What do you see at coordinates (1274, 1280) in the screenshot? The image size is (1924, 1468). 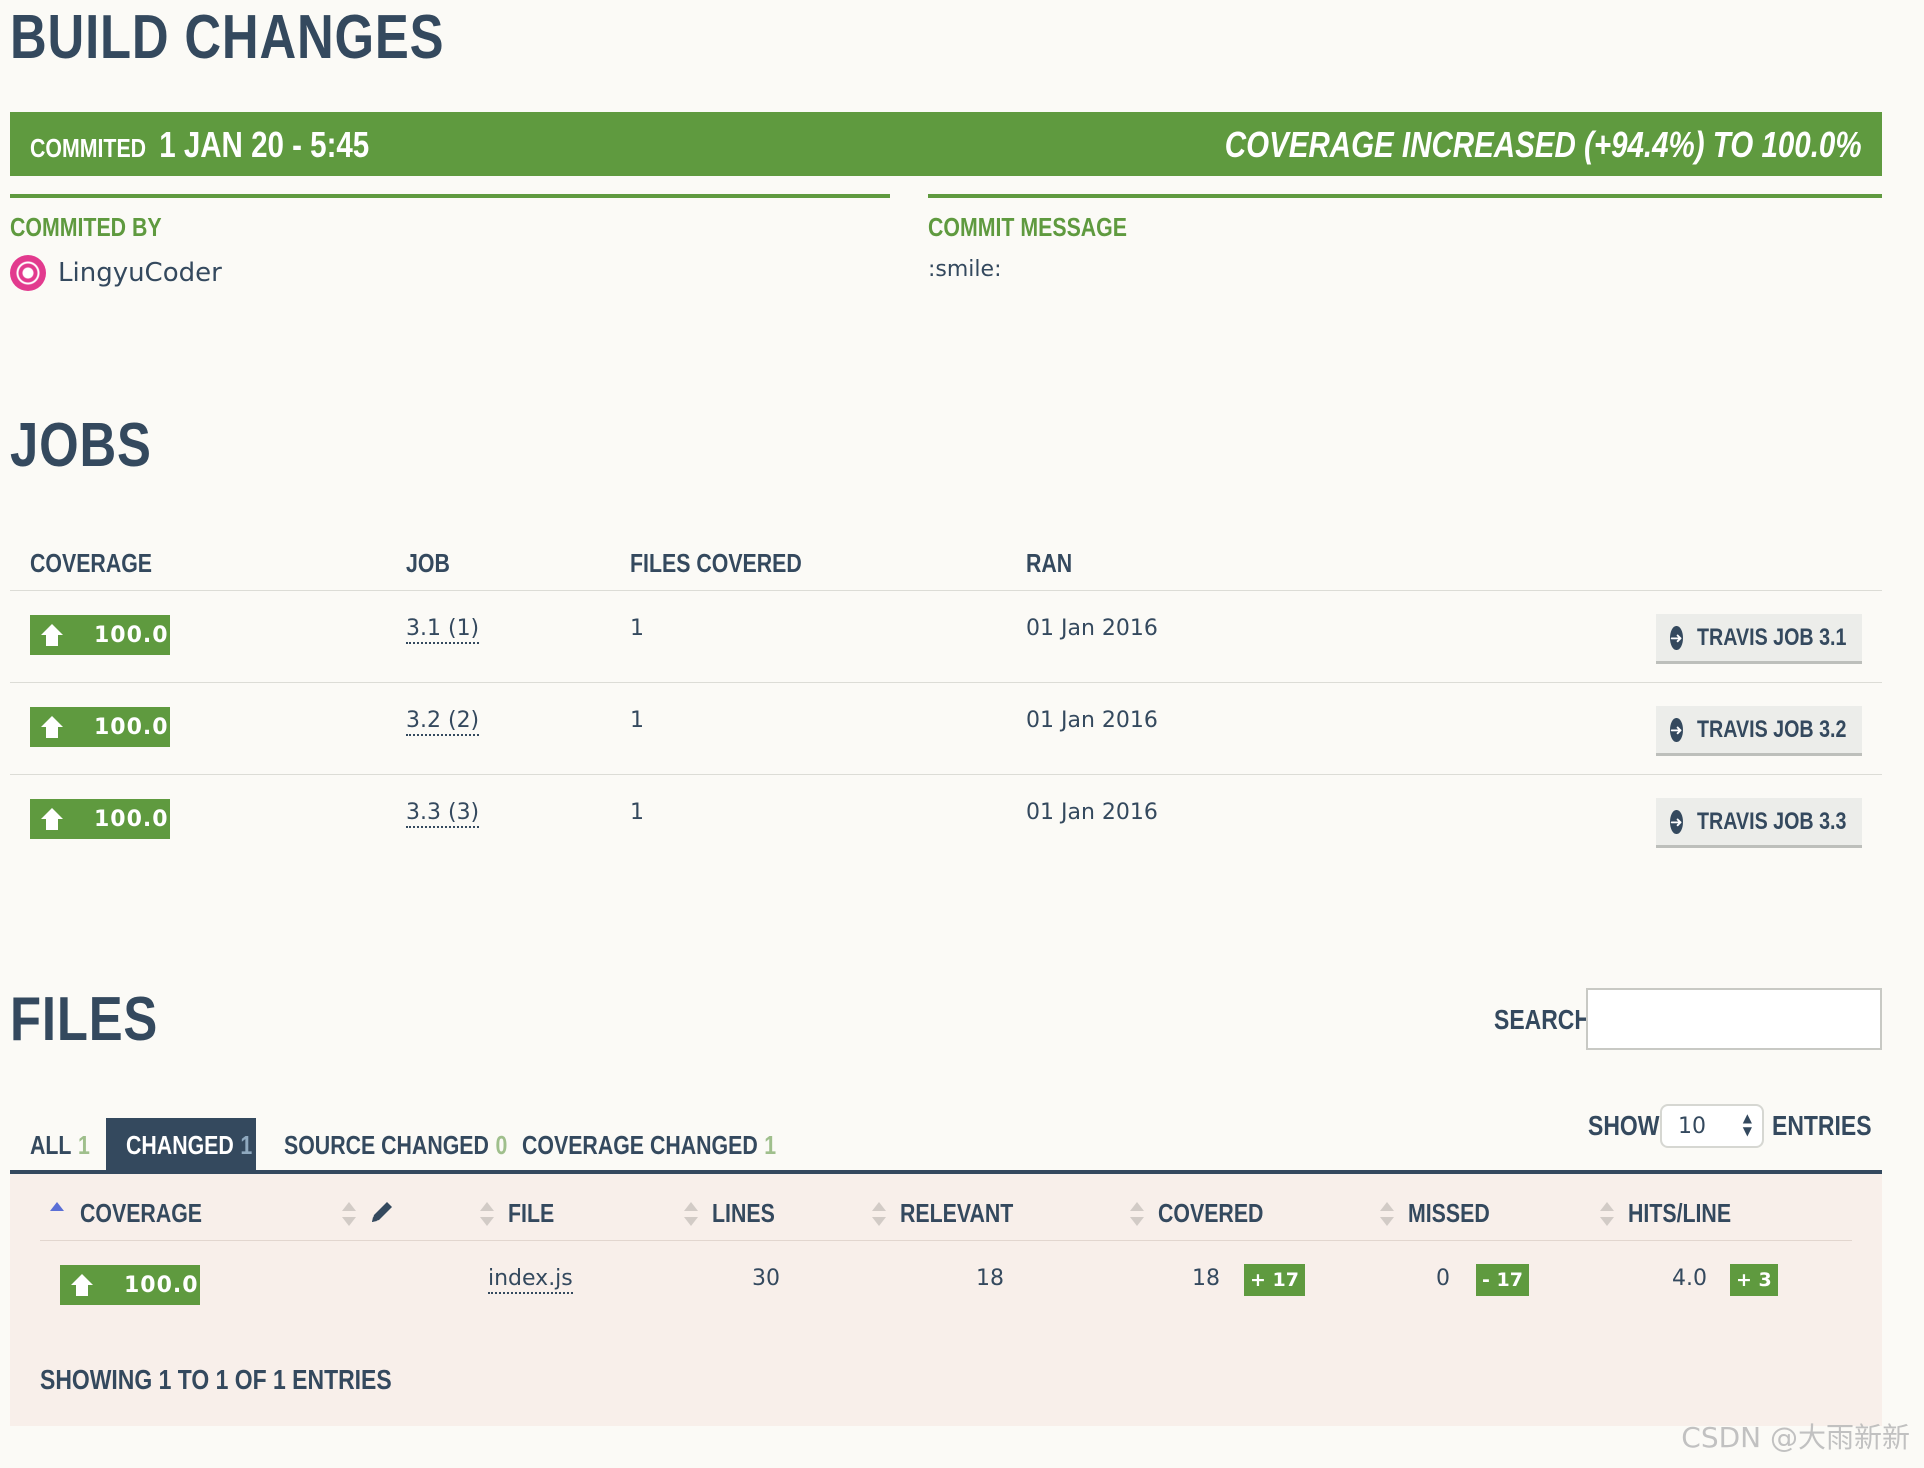 I see `covered-delta-badge: + 17` at bounding box center [1274, 1280].